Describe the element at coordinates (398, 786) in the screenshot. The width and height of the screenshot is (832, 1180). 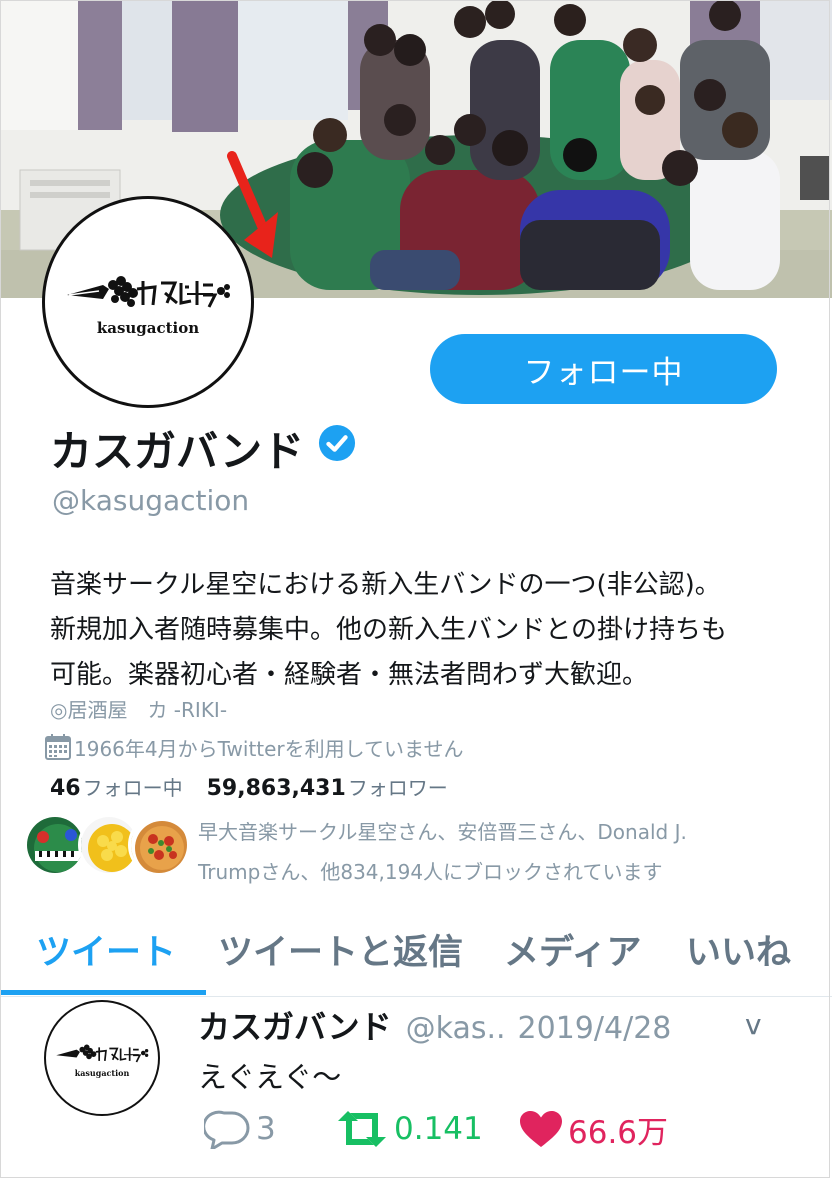
I see `followers-label: フォロワー` at that location.